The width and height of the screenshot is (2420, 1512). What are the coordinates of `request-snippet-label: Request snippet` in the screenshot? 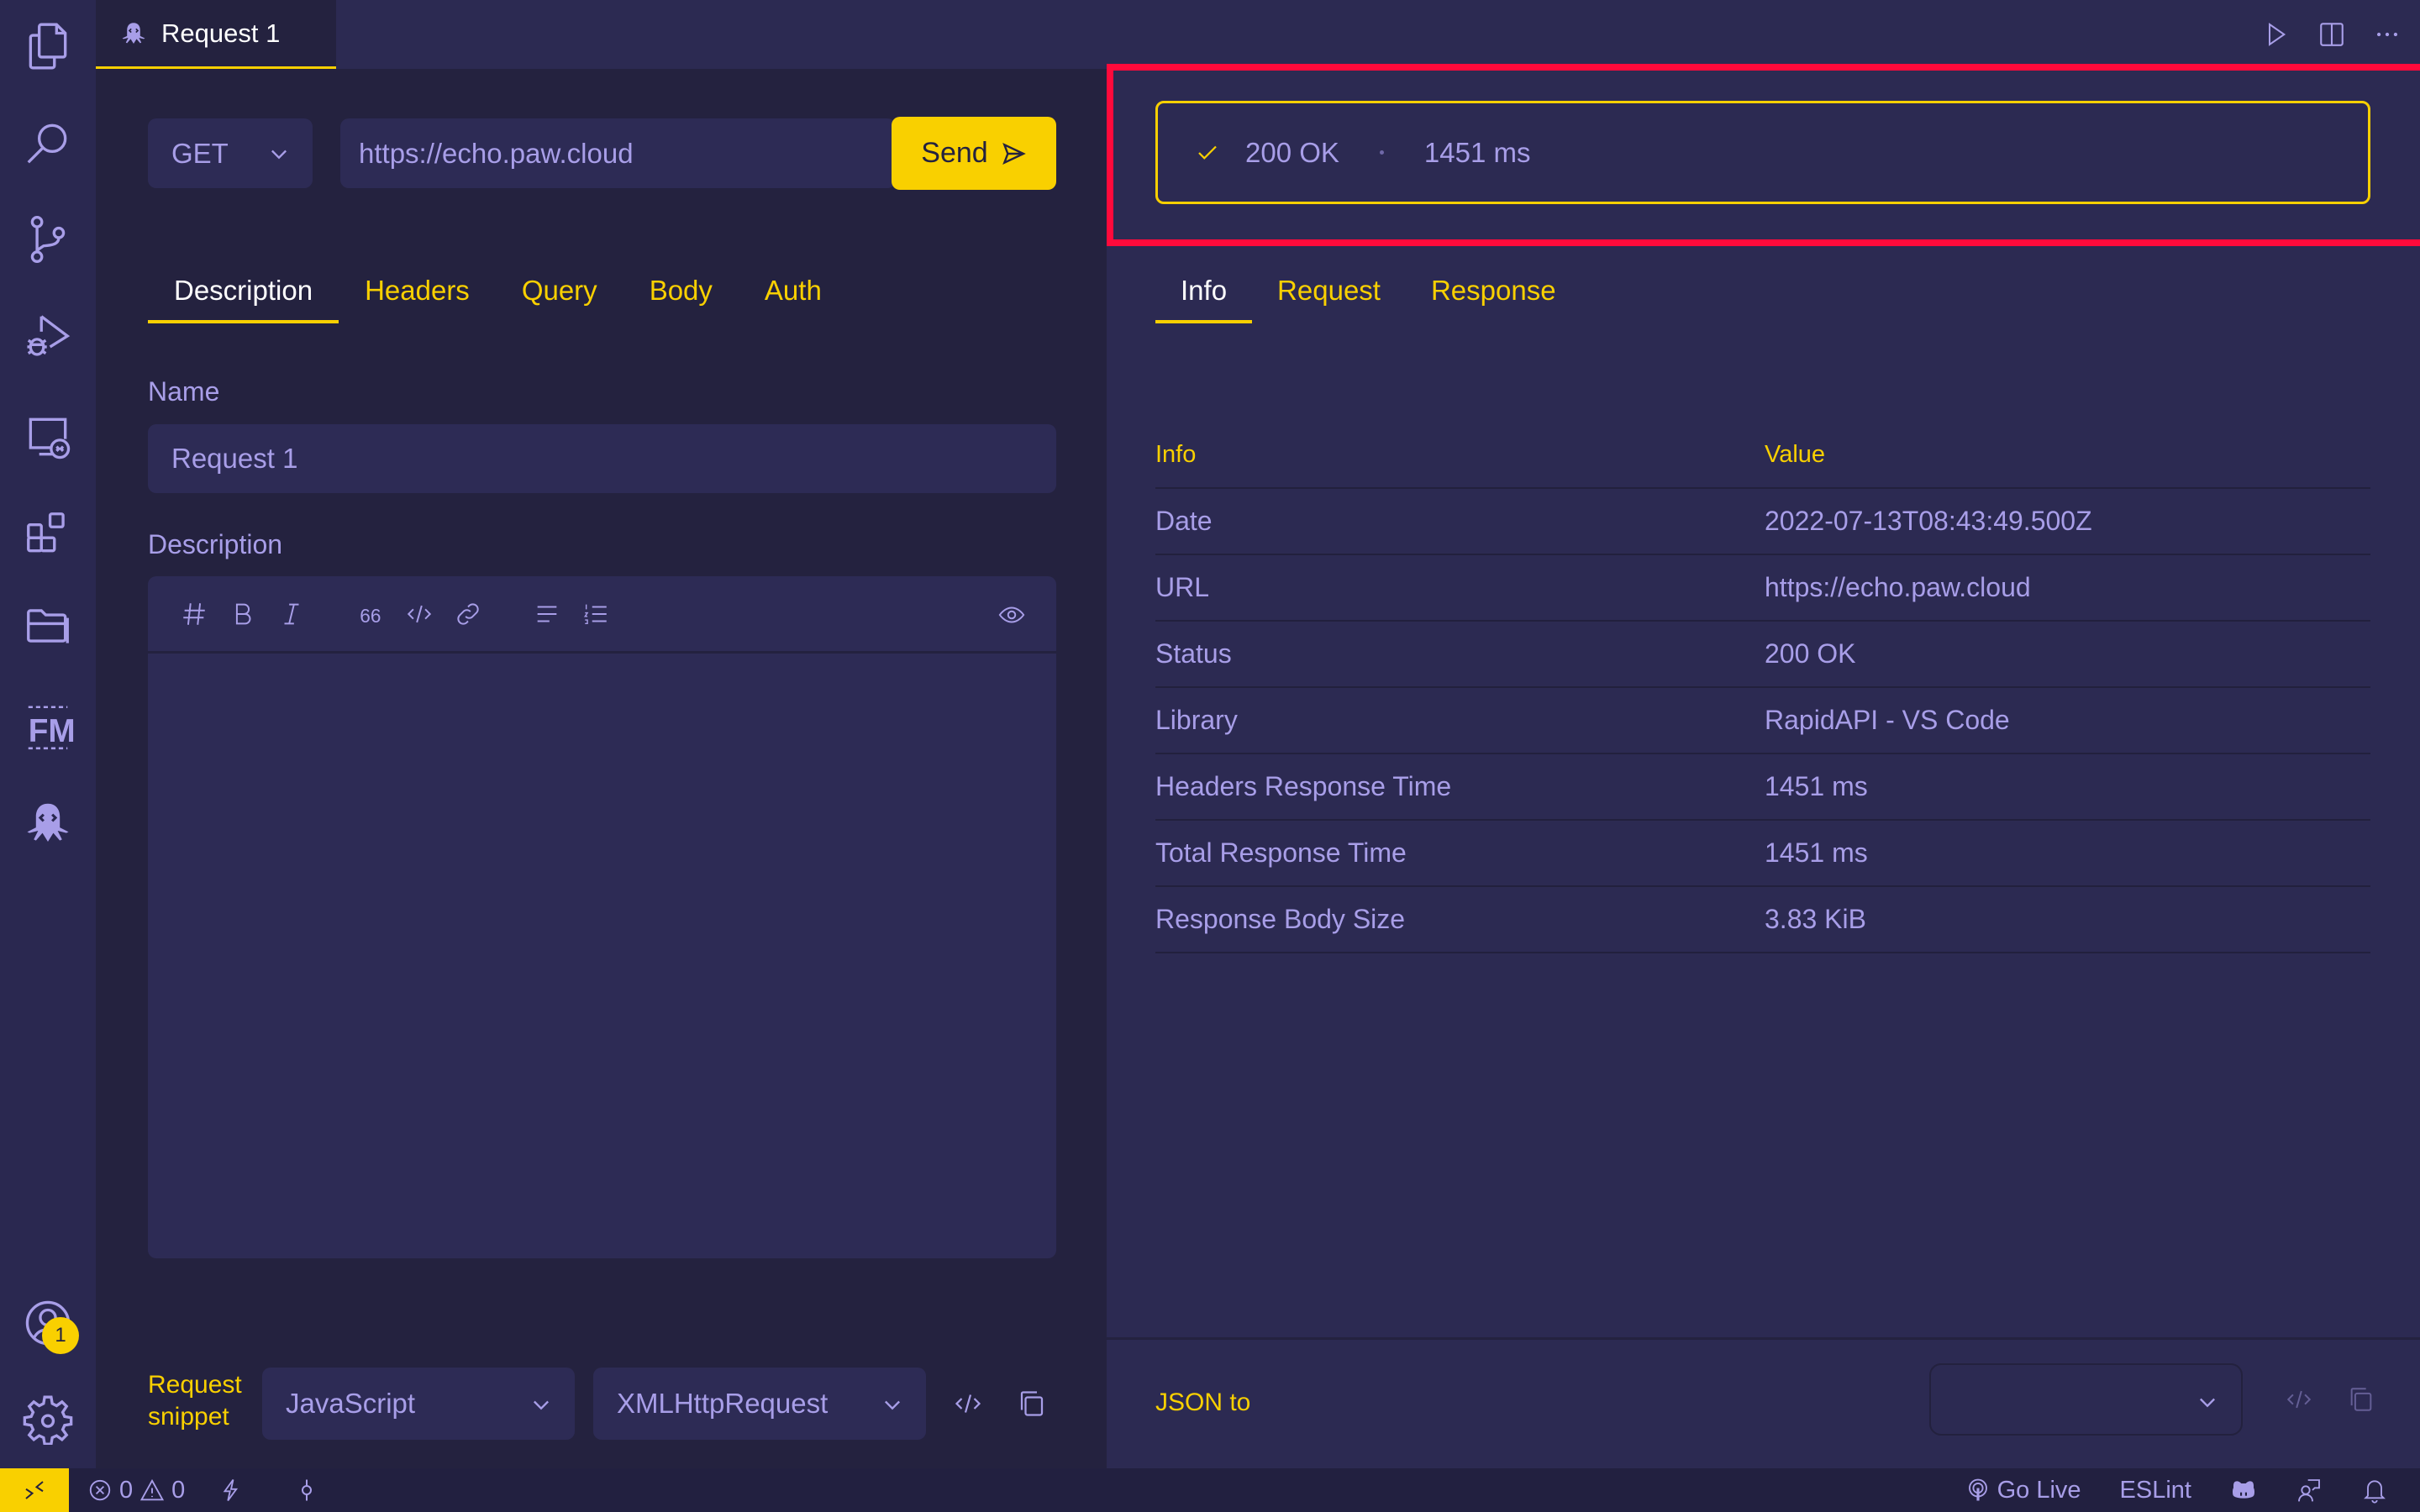 It's located at (195, 1401).